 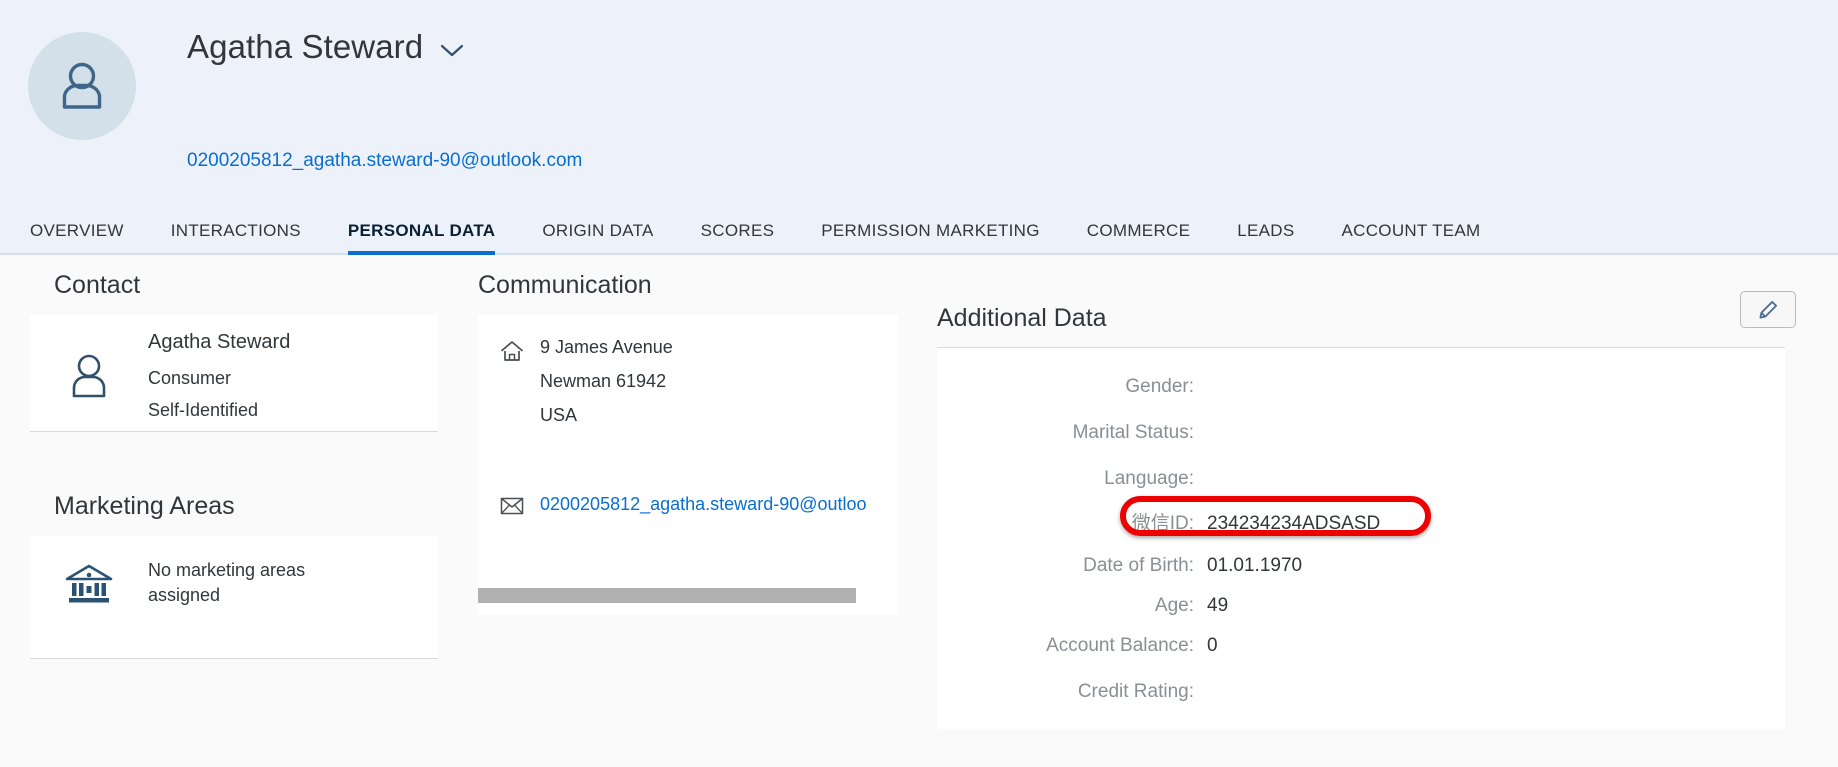 I want to click on tab-overview: OVERVIEW, so click(x=77, y=230).